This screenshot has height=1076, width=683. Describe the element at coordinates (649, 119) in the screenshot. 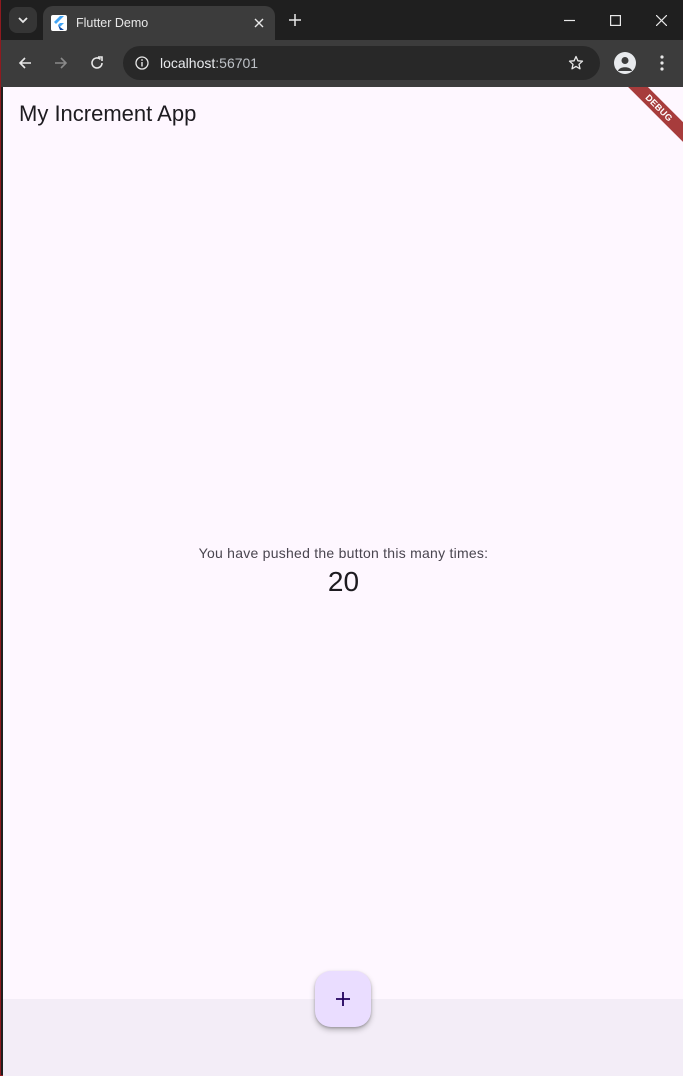

I see `debug-banner: DEBUG` at that location.